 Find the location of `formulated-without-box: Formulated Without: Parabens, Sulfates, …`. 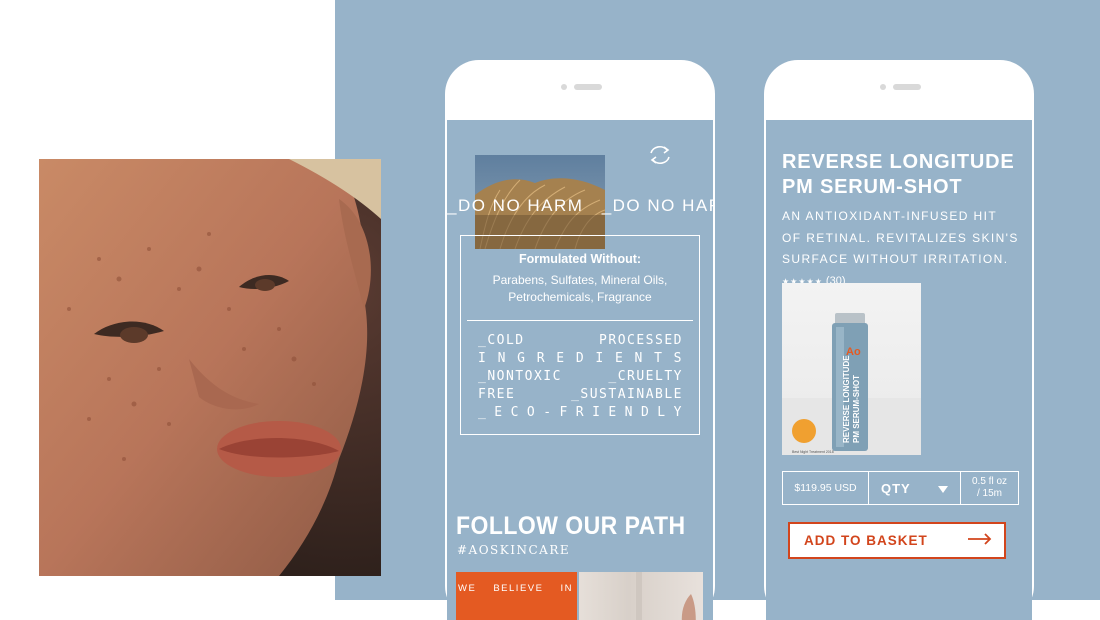

formulated-without-box: Formulated Without: Parabens, Sulfates, … is located at coordinates (580, 335).